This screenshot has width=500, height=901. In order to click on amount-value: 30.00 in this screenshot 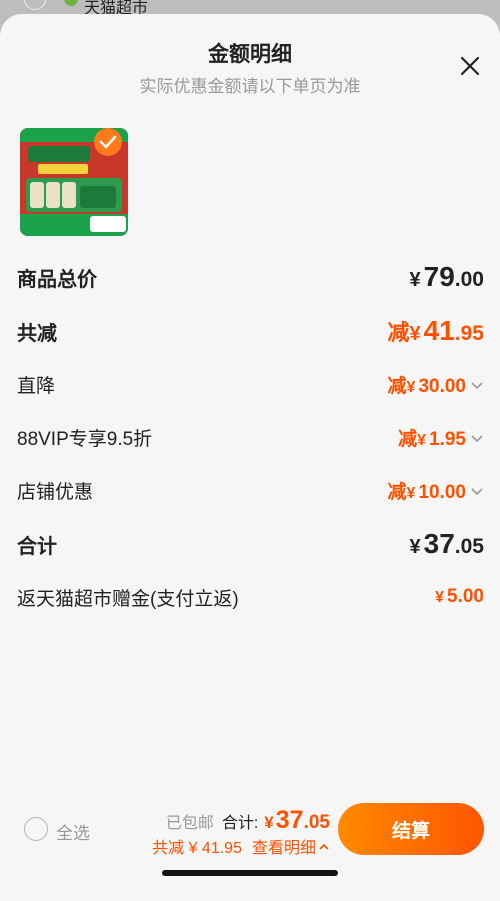, I will do `click(442, 386)`.